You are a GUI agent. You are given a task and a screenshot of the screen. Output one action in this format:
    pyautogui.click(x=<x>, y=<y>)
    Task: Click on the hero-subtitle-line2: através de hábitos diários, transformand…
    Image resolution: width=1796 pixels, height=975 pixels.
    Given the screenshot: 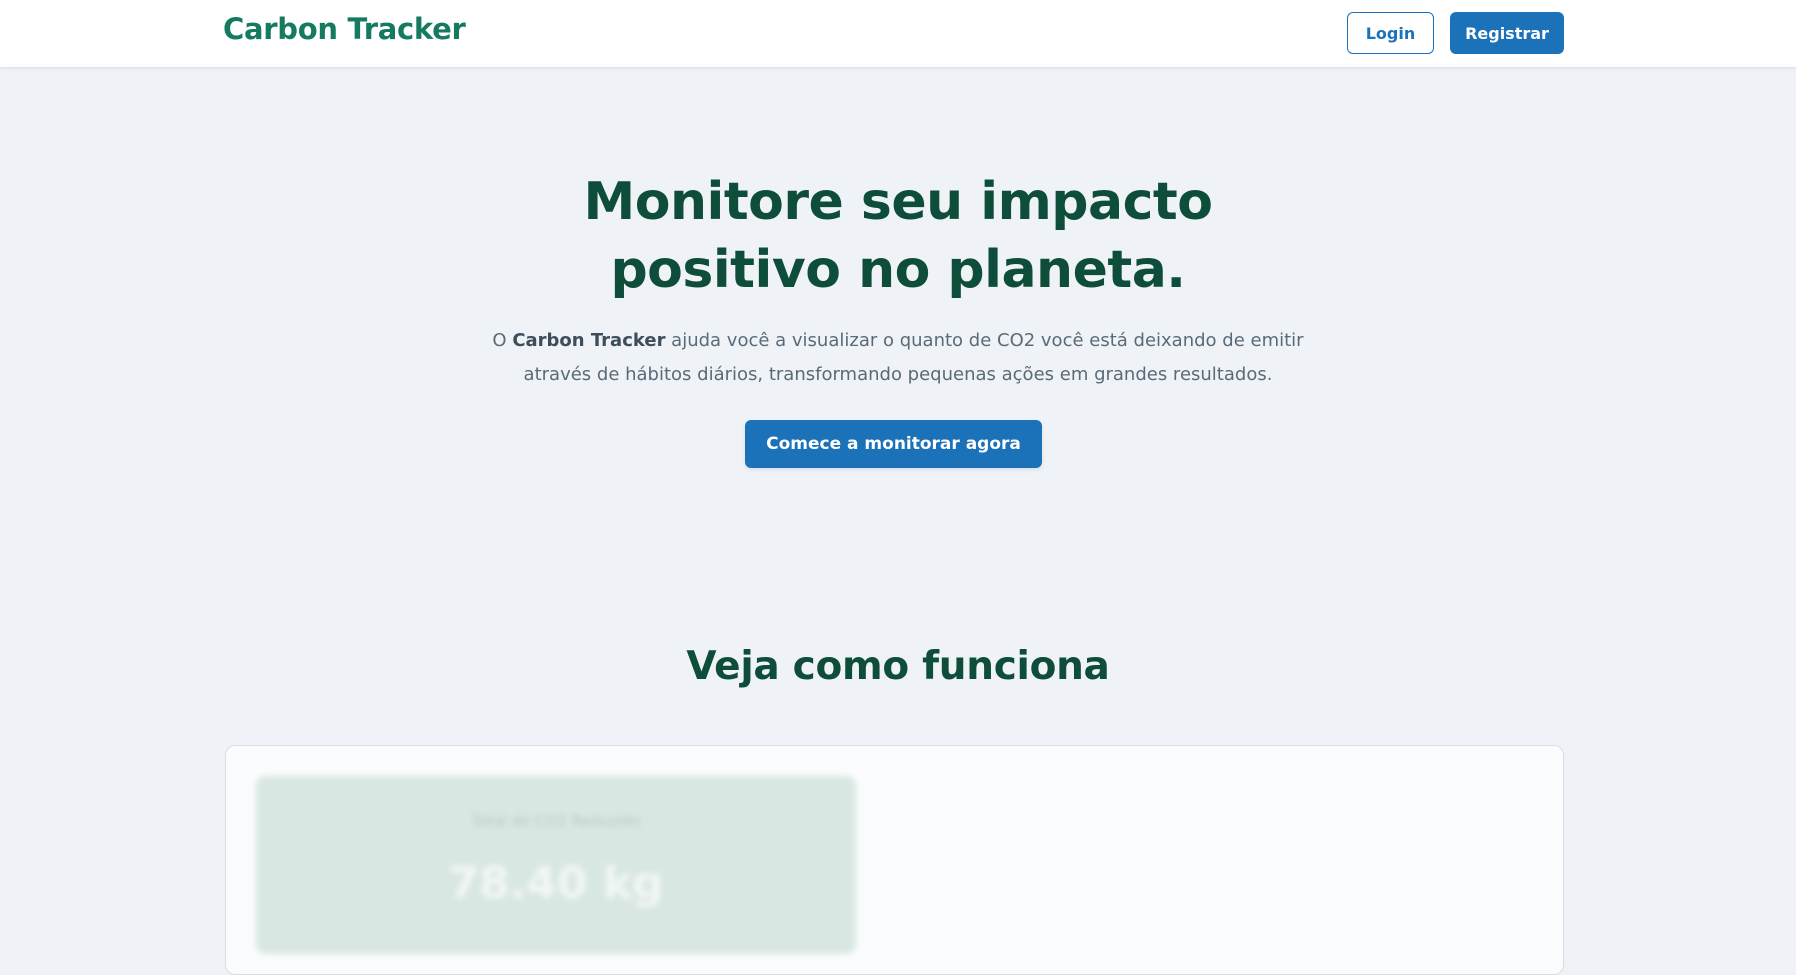 What is the action you would take?
    pyautogui.click(x=898, y=374)
    